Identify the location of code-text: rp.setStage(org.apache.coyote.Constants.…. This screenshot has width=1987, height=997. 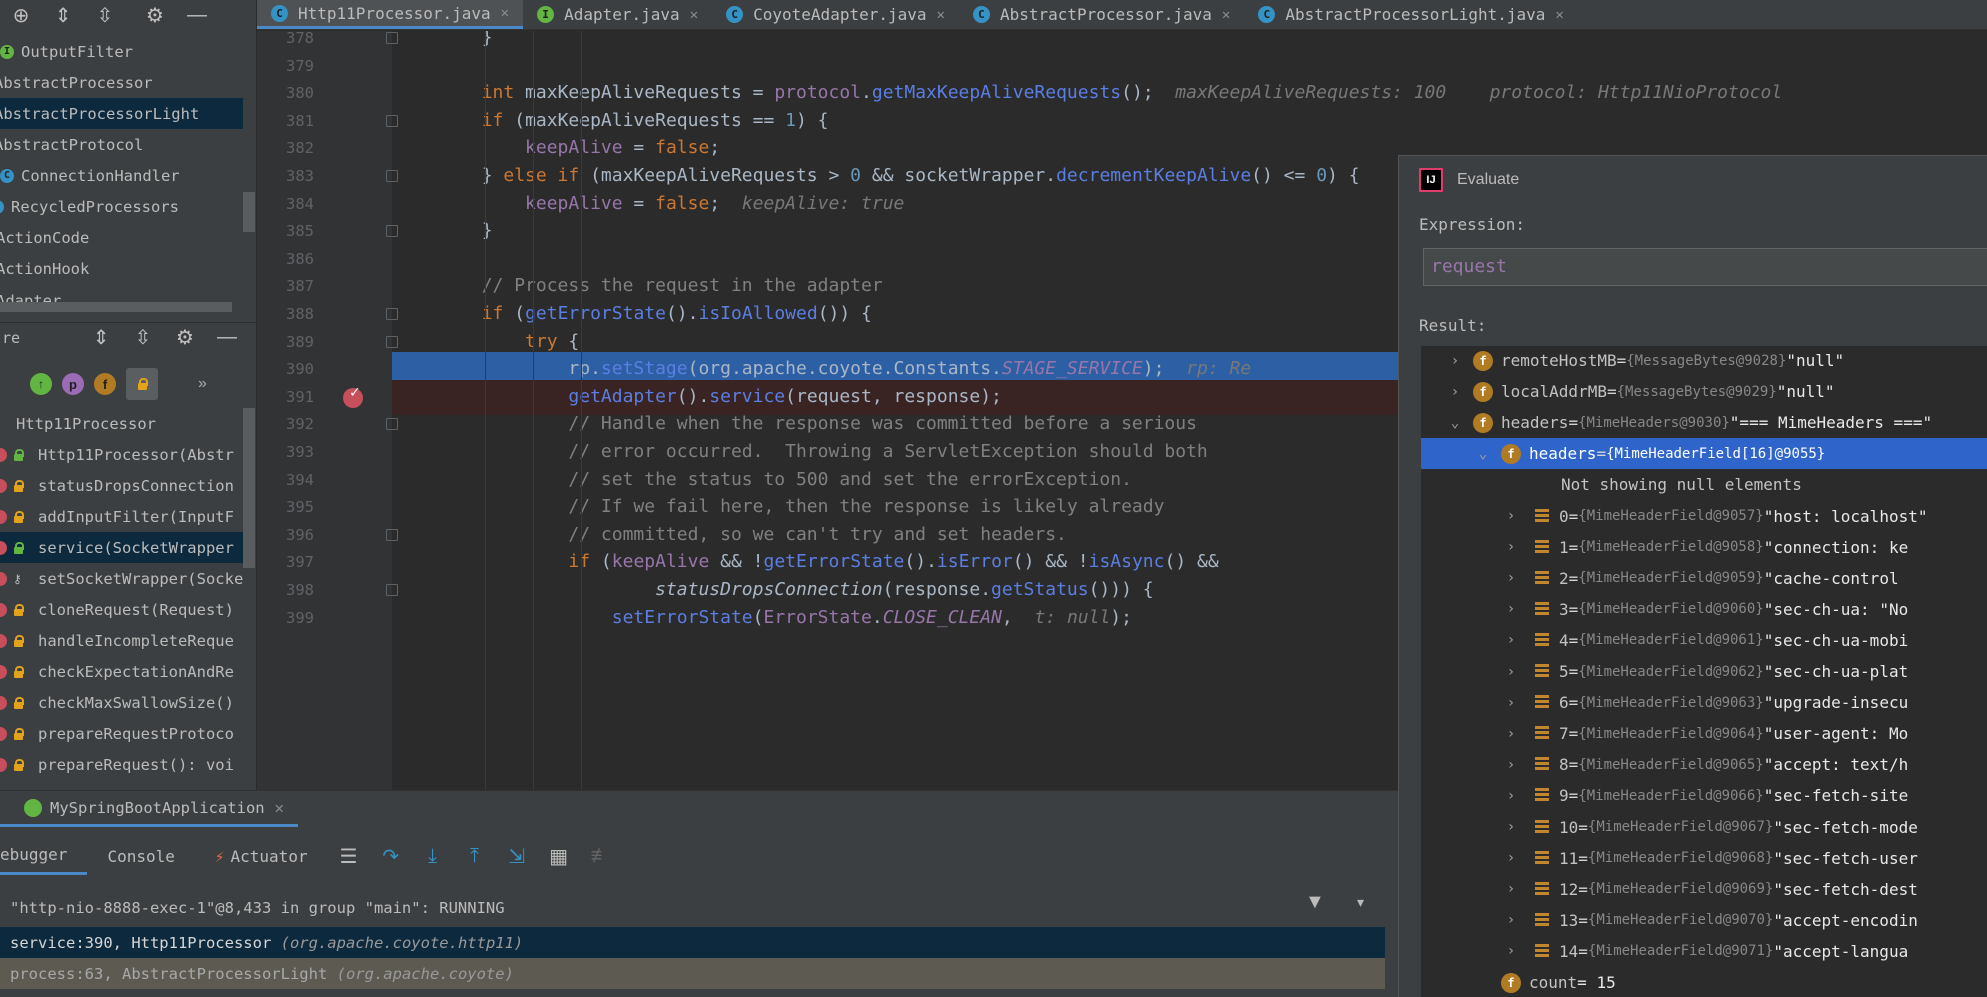
(823, 368).